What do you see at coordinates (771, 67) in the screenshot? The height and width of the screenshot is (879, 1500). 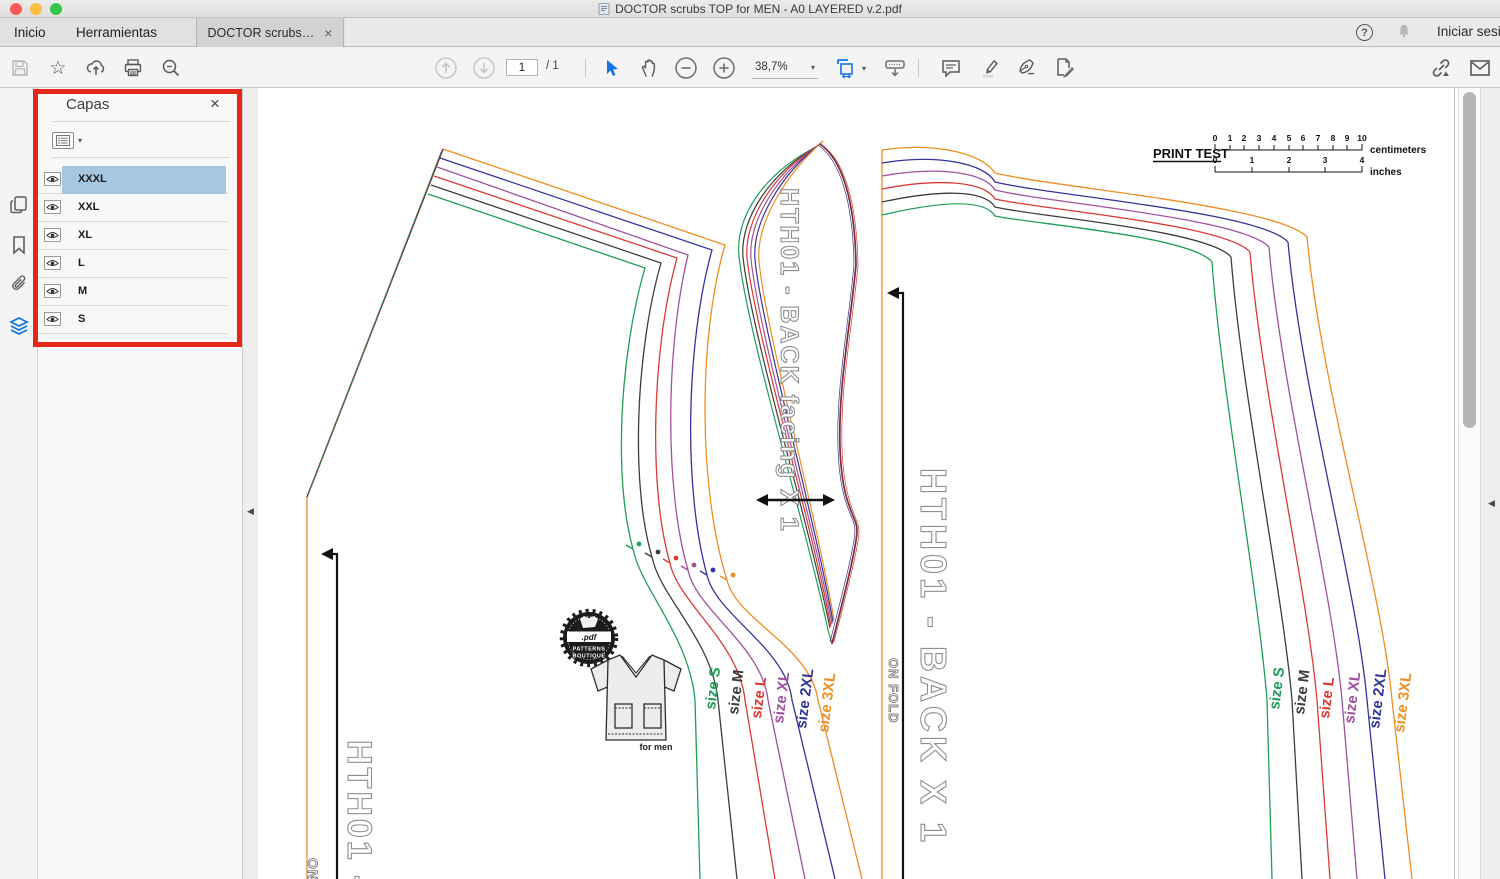 I see `zoom-level-value: 38,7%` at bounding box center [771, 67].